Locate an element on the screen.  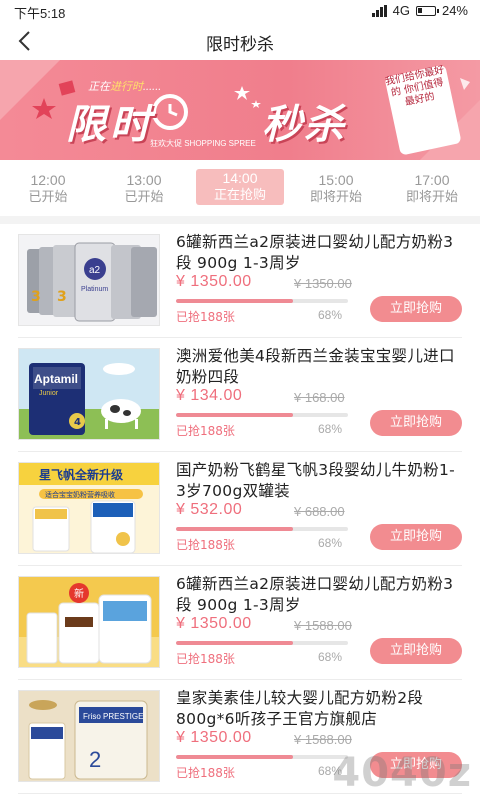
sale-price: ¥ 134.00 is located at coordinates (209, 395).